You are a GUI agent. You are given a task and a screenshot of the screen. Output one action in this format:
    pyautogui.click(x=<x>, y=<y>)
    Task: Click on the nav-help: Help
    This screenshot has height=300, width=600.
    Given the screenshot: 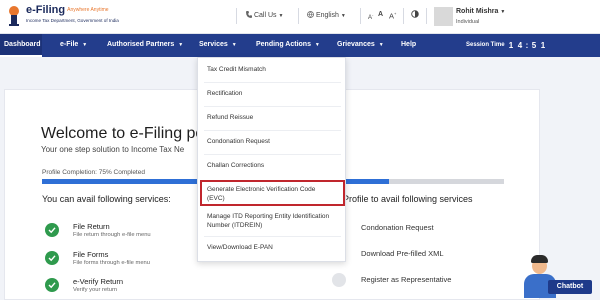 What is the action you would take?
    pyautogui.click(x=408, y=44)
    